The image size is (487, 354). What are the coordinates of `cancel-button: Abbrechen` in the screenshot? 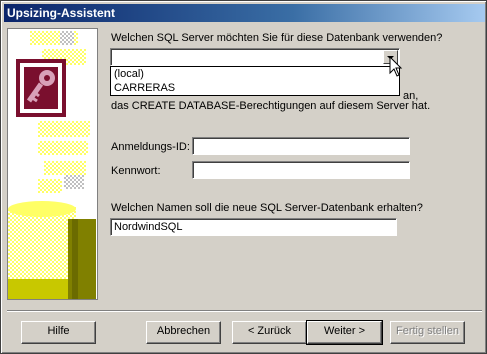 It's located at (183, 332).